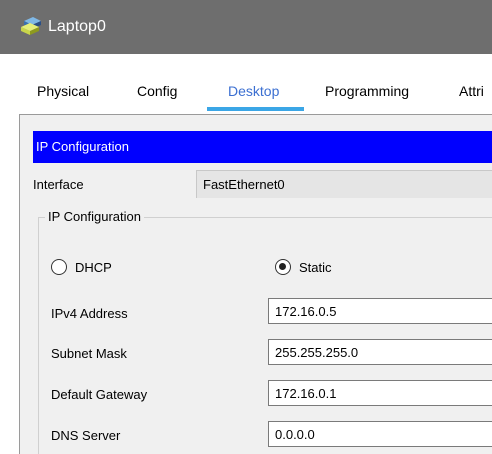 This screenshot has height=454, width=492. What do you see at coordinates (380, 393) in the screenshot?
I see `default-gateway-input` at bounding box center [380, 393].